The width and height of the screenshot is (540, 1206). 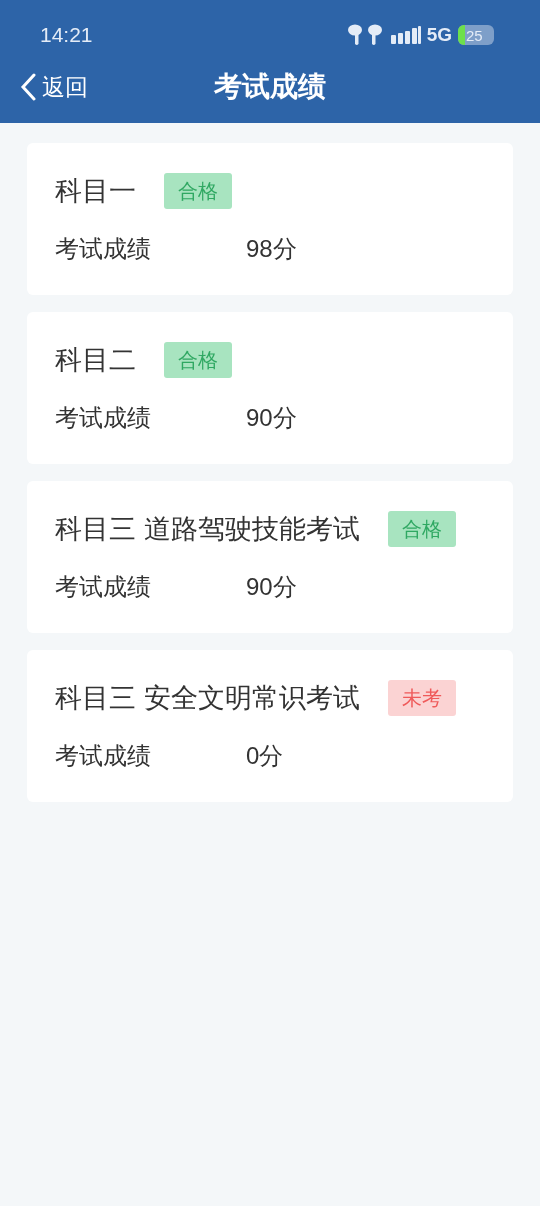 What do you see at coordinates (365, 35) in the screenshot?
I see `earbuds-icon` at bounding box center [365, 35].